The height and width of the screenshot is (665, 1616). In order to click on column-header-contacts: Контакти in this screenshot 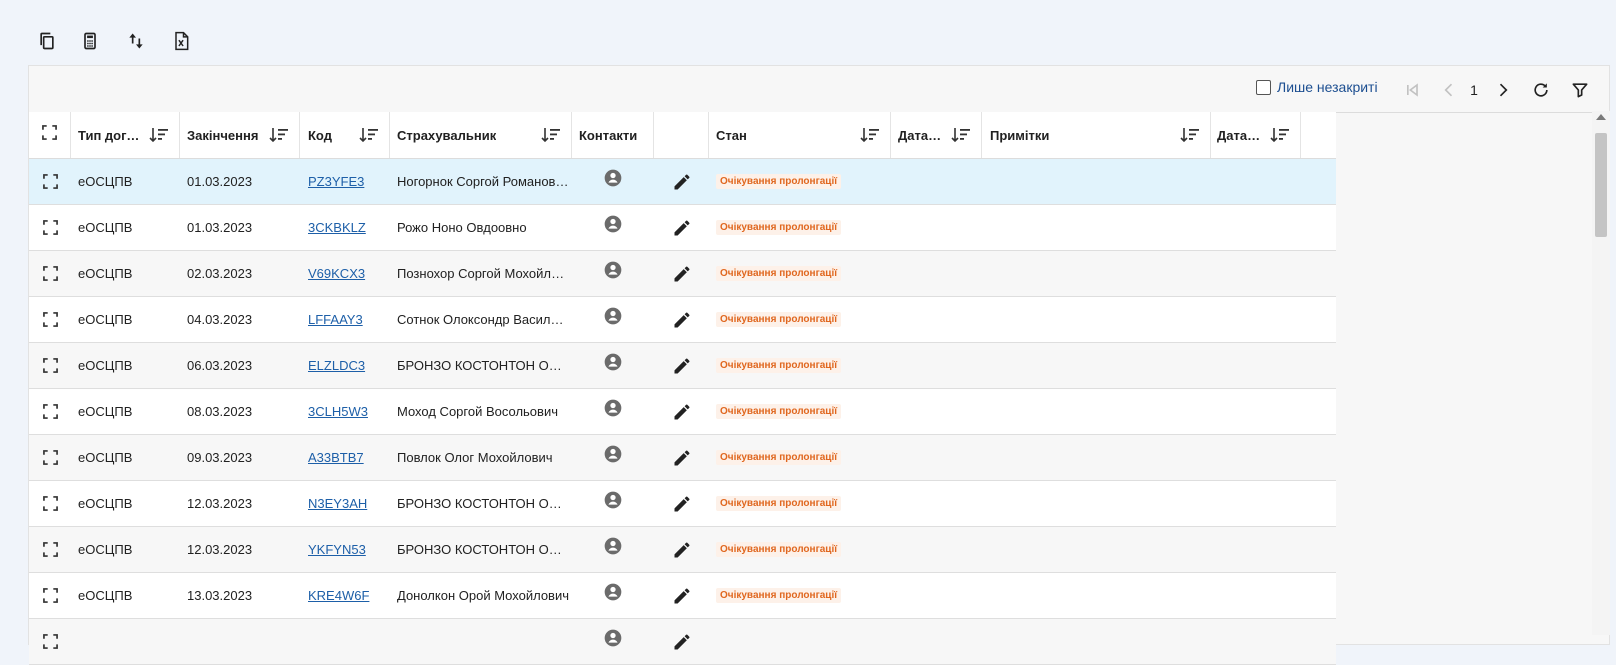, I will do `click(613, 135)`.